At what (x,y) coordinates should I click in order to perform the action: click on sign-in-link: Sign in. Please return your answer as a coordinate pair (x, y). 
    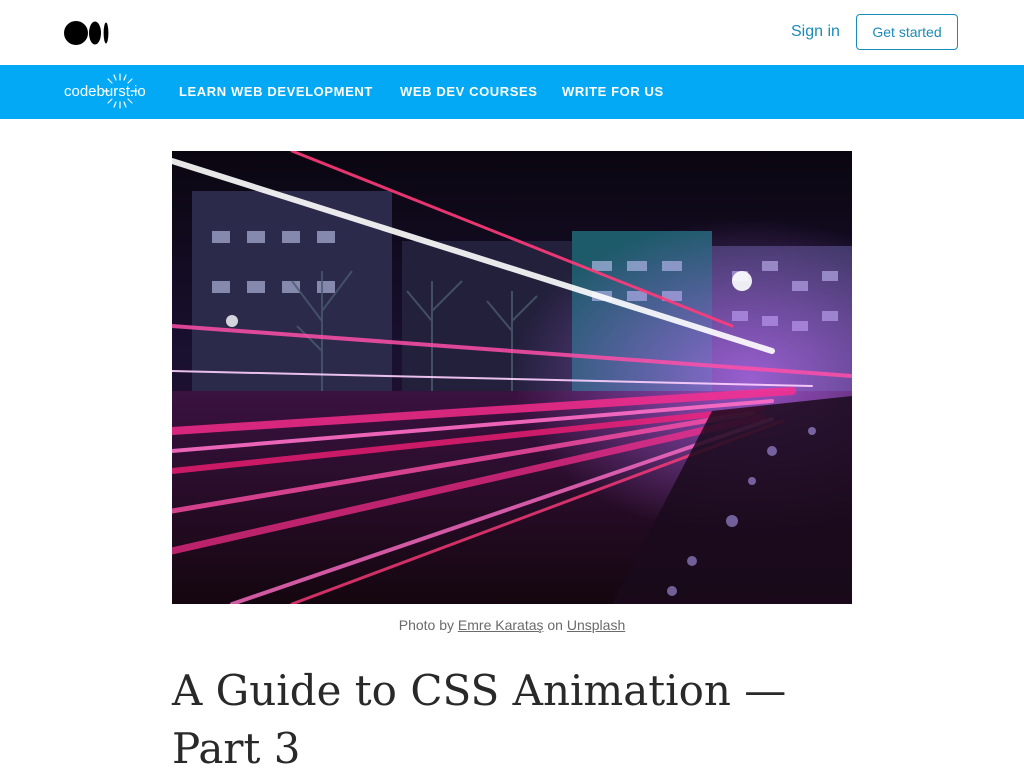
    Looking at the image, I should click on (815, 32).